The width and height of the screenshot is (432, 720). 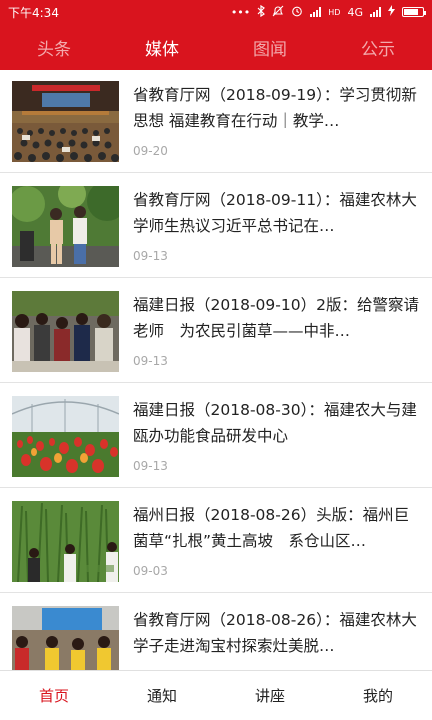 What do you see at coordinates (33, 12) in the screenshot?
I see `status-time: 下午4:34` at bounding box center [33, 12].